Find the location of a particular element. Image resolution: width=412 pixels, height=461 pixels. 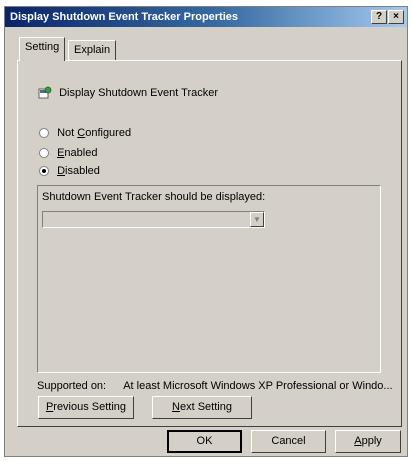

tracker-display-dropdown: ▼ is located at coordinates (153, 219).